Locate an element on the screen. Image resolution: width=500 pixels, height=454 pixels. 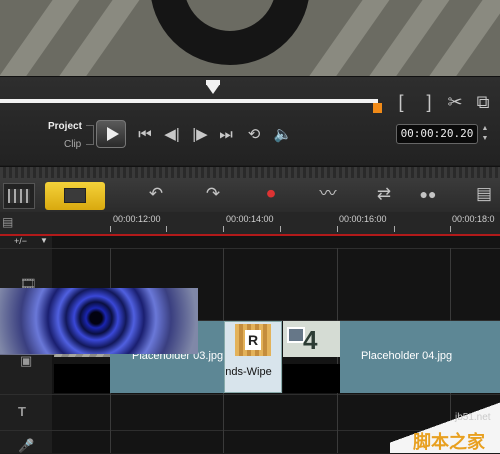
sound-mixer-icon: 〰 is located at coordinates (328, 194).